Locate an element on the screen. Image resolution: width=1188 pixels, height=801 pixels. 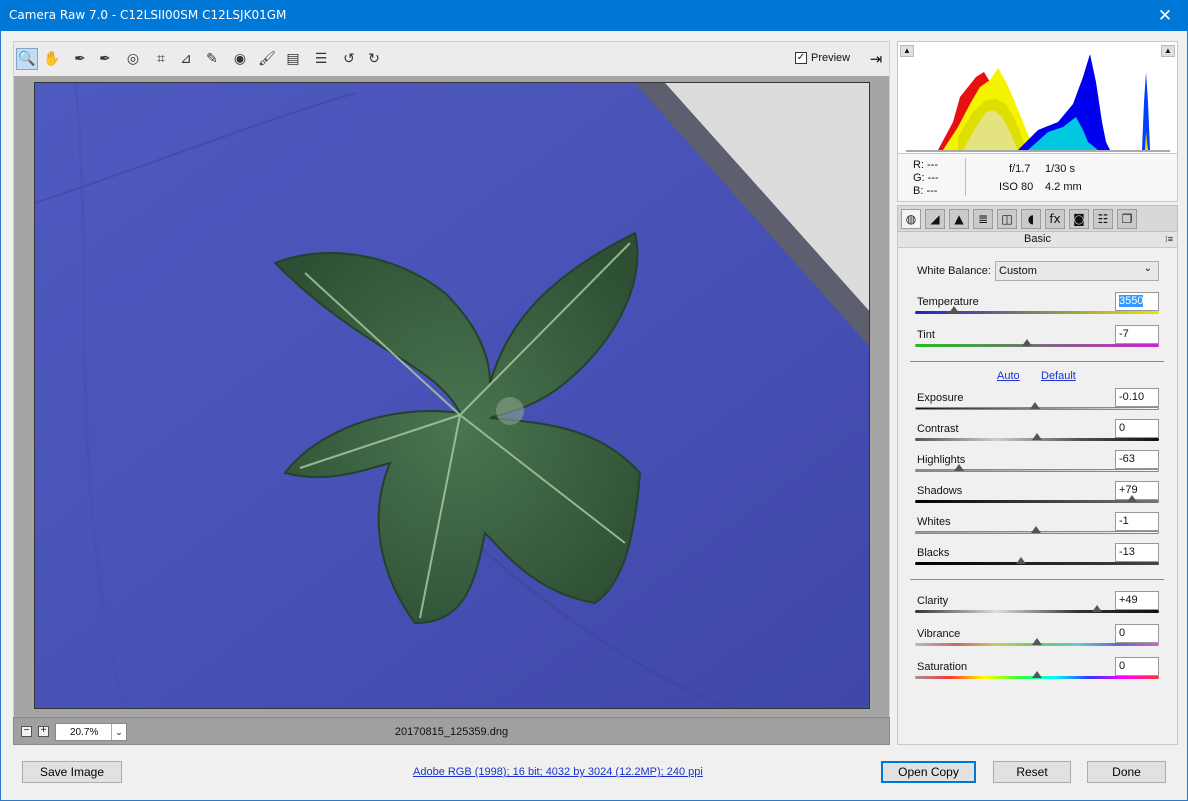
clarity-label: Clarity is located at coordinates (933, 601).